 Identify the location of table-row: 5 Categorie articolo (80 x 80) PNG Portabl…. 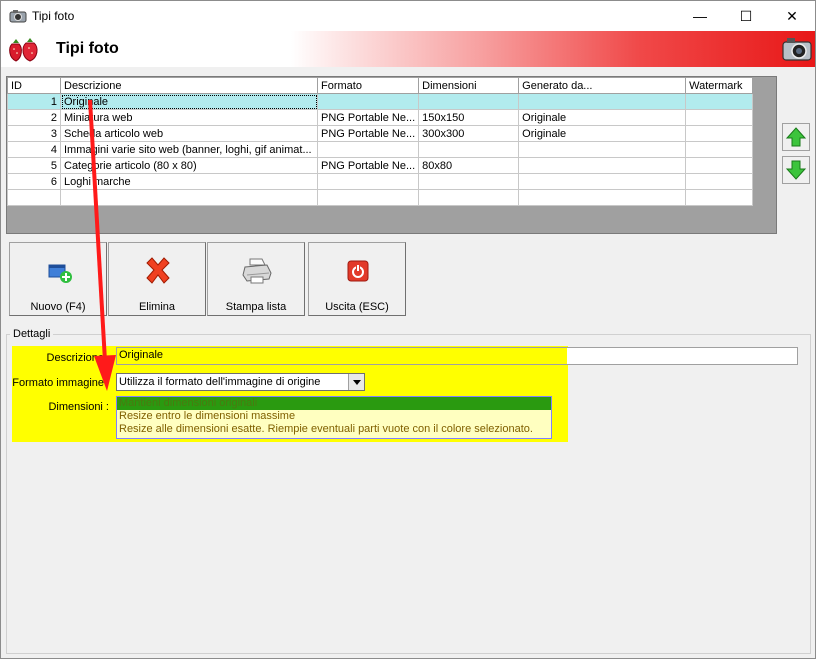
(380, 165).